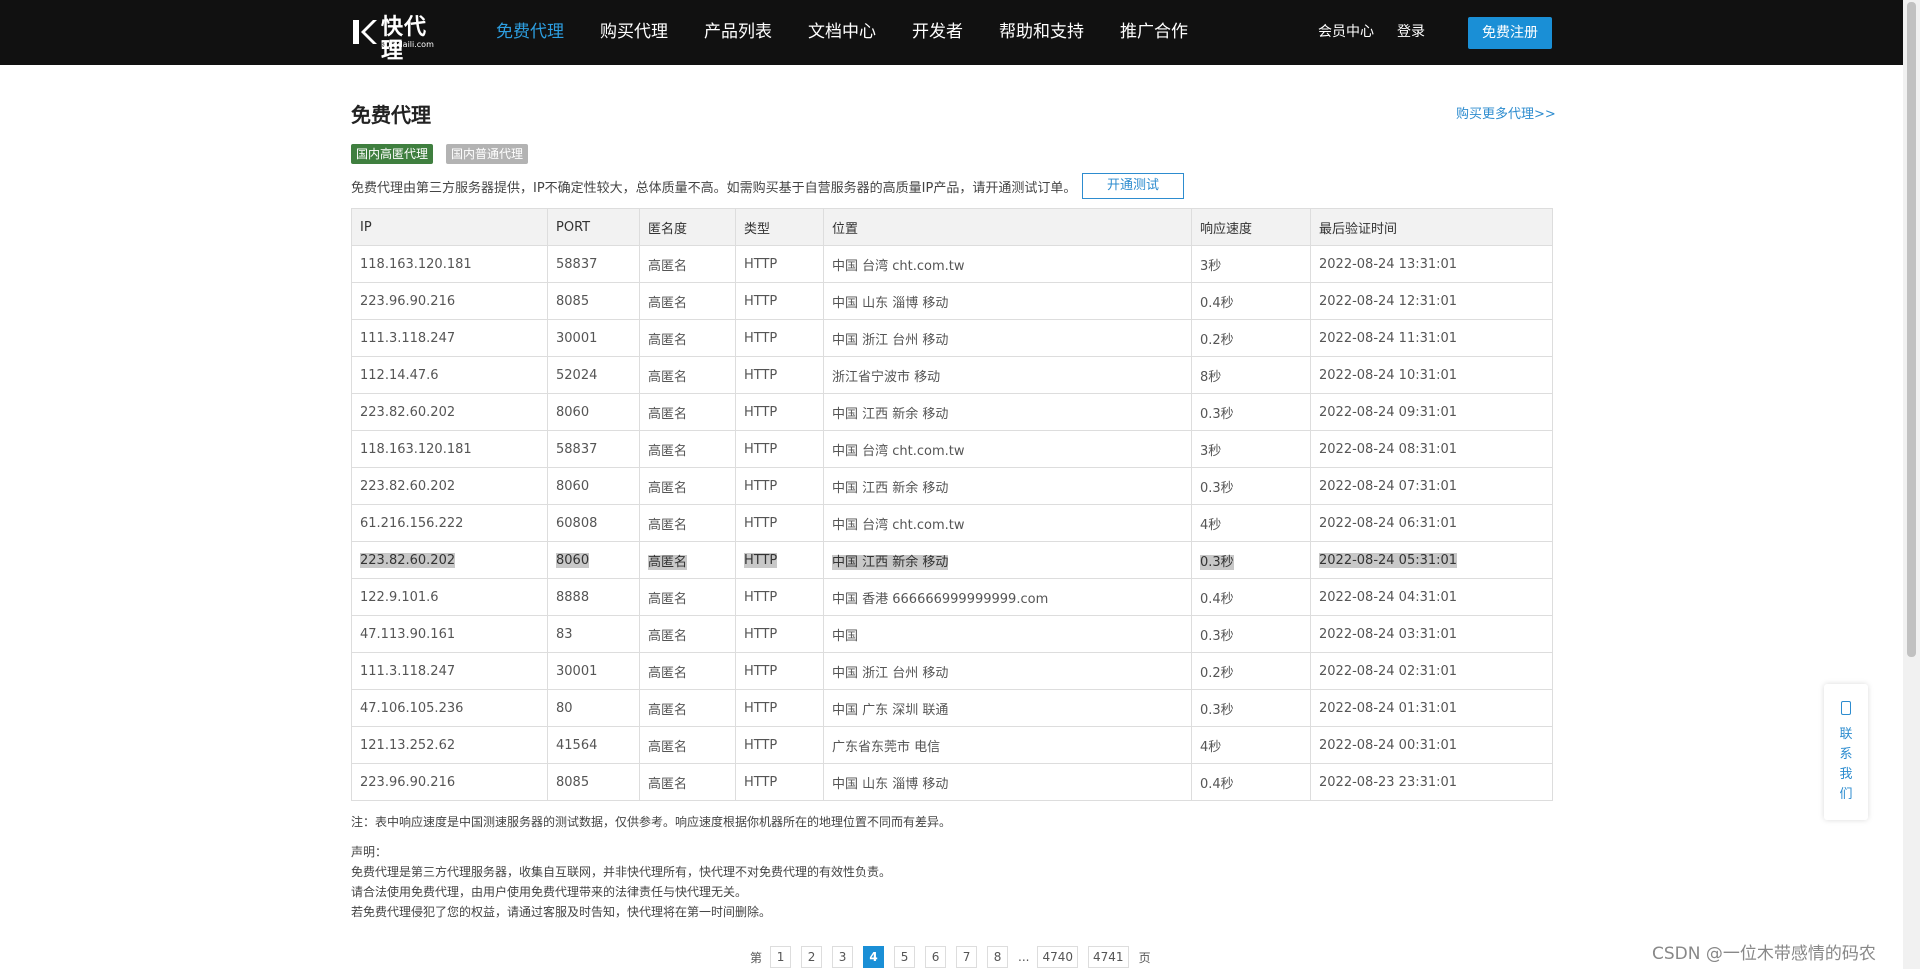 The image size is (1920, 969). What do you see at coordinates (561, 912) in the screenshot?
I see `declaration-line: 若免费代理侵犯了您的权益，请通过客服及时告知，快代理将在第一时间删除。` at bounding box center [561, 912].